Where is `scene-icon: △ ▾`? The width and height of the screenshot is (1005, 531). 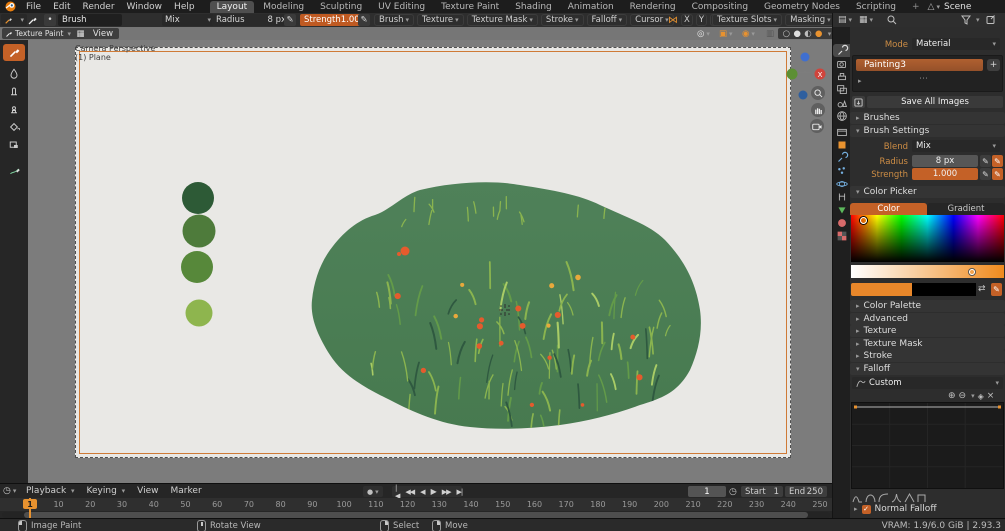 scene-icon: △ ▾ is located at coordinates (934, 7).